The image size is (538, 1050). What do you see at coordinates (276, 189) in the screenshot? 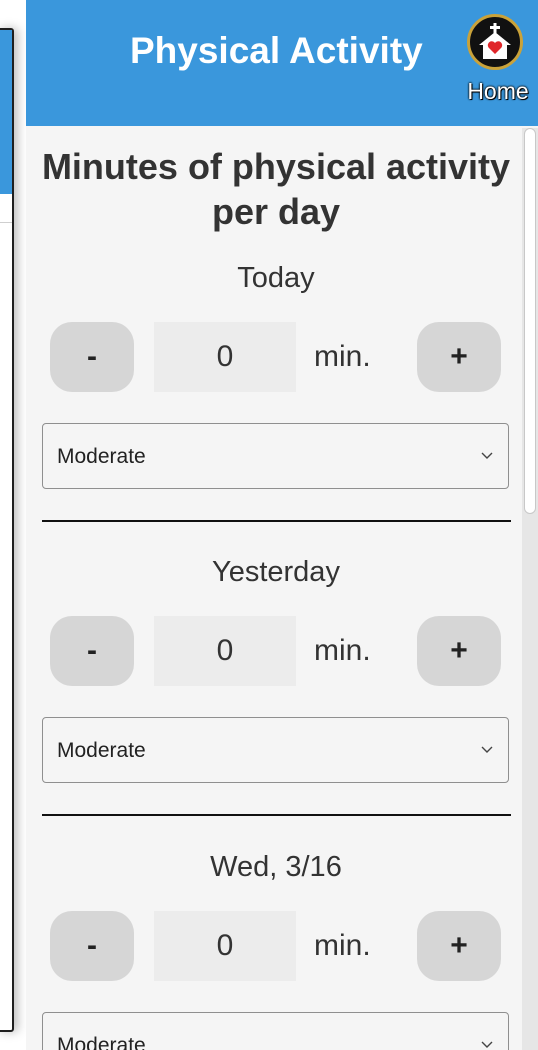
I see `section-title: Minutes of physical activity per day` at bounding box center [276, 189].